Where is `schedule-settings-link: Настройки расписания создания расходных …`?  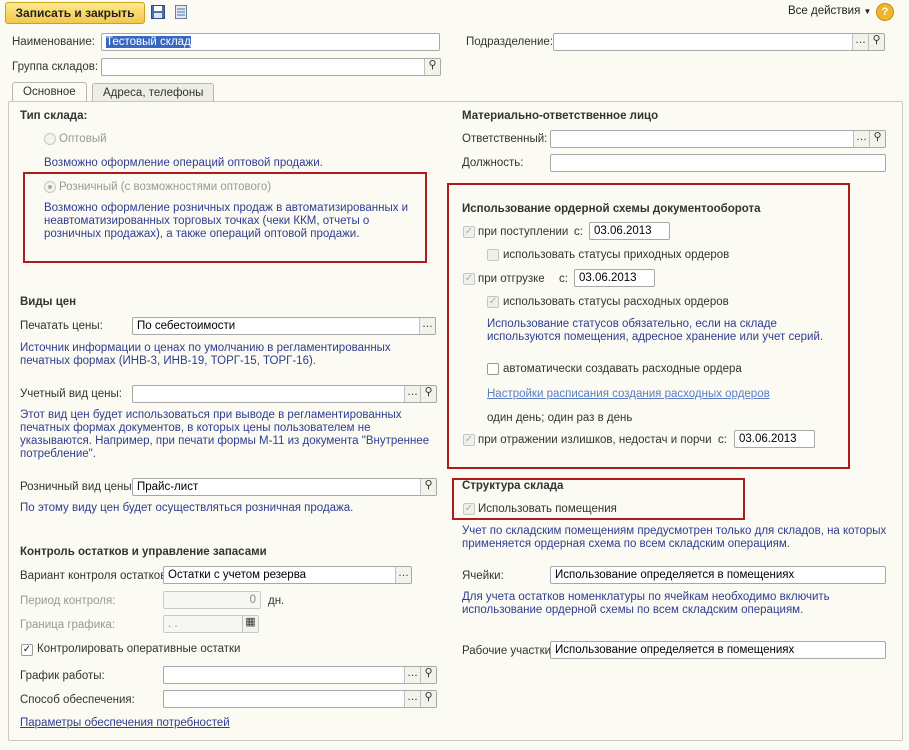
schedule-settings-link: Настройки расписания создания расходных … is located at coordinates (628, 394).